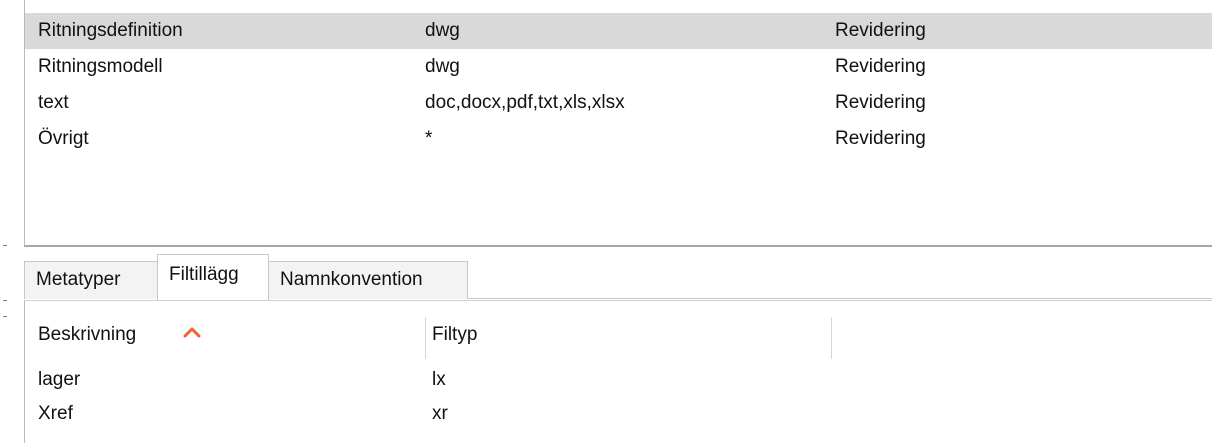  What do you see at coordinates (204, 274) in the screenshot?
I see `tab-label: Filtillägg` at bounding box center [204, 274].